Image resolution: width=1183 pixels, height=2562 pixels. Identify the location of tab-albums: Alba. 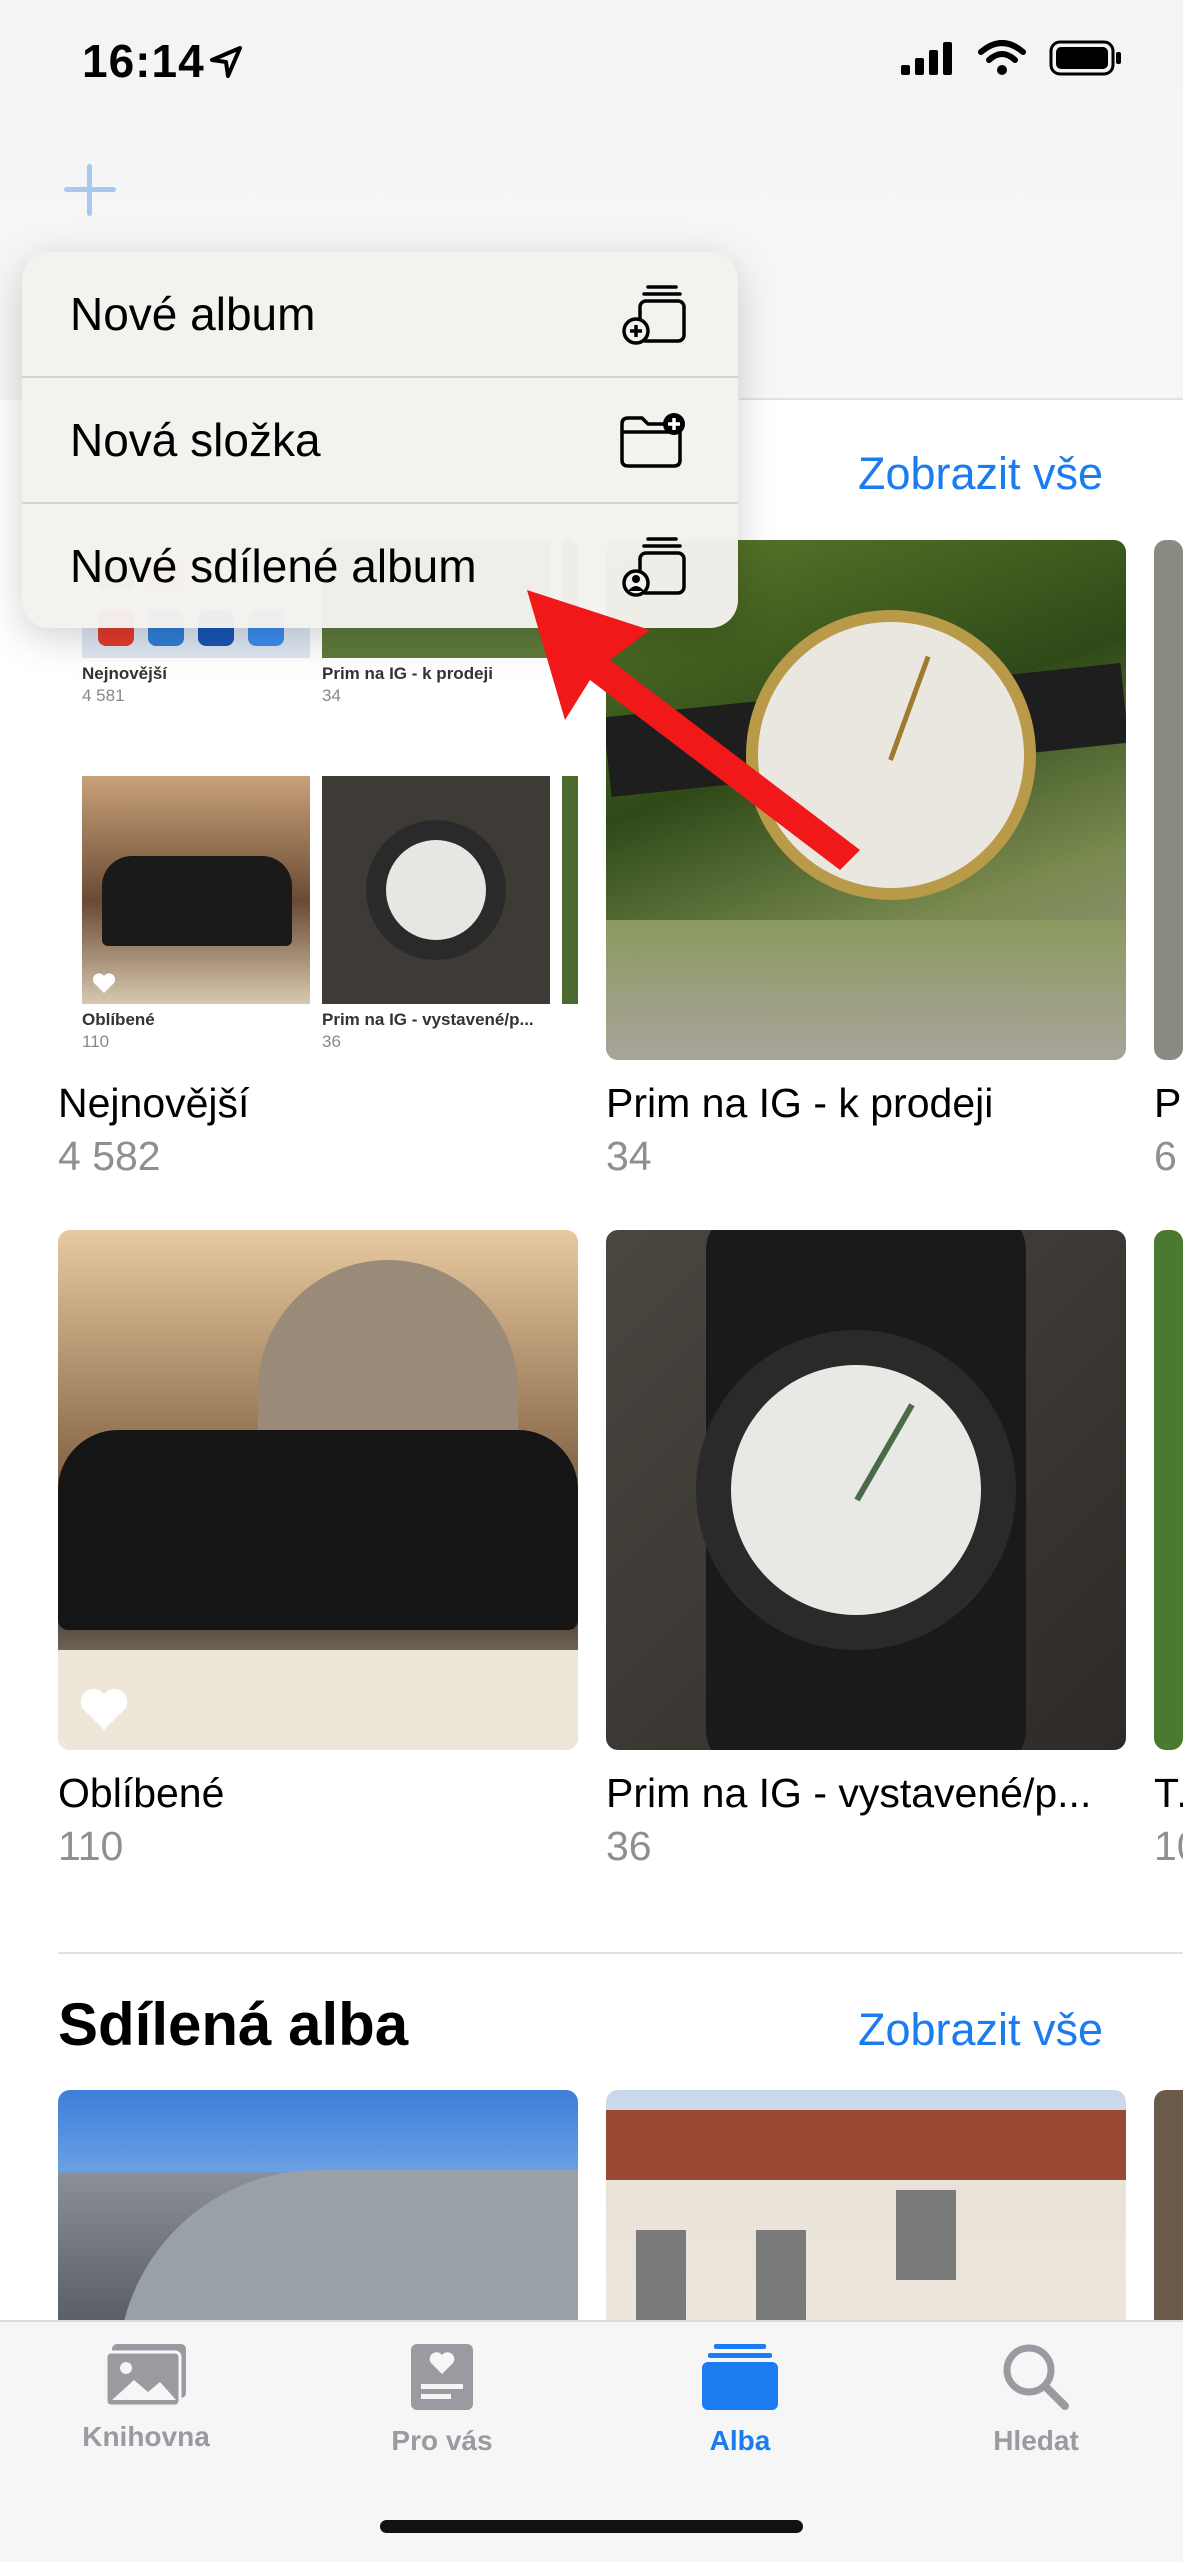
(740, 2399).